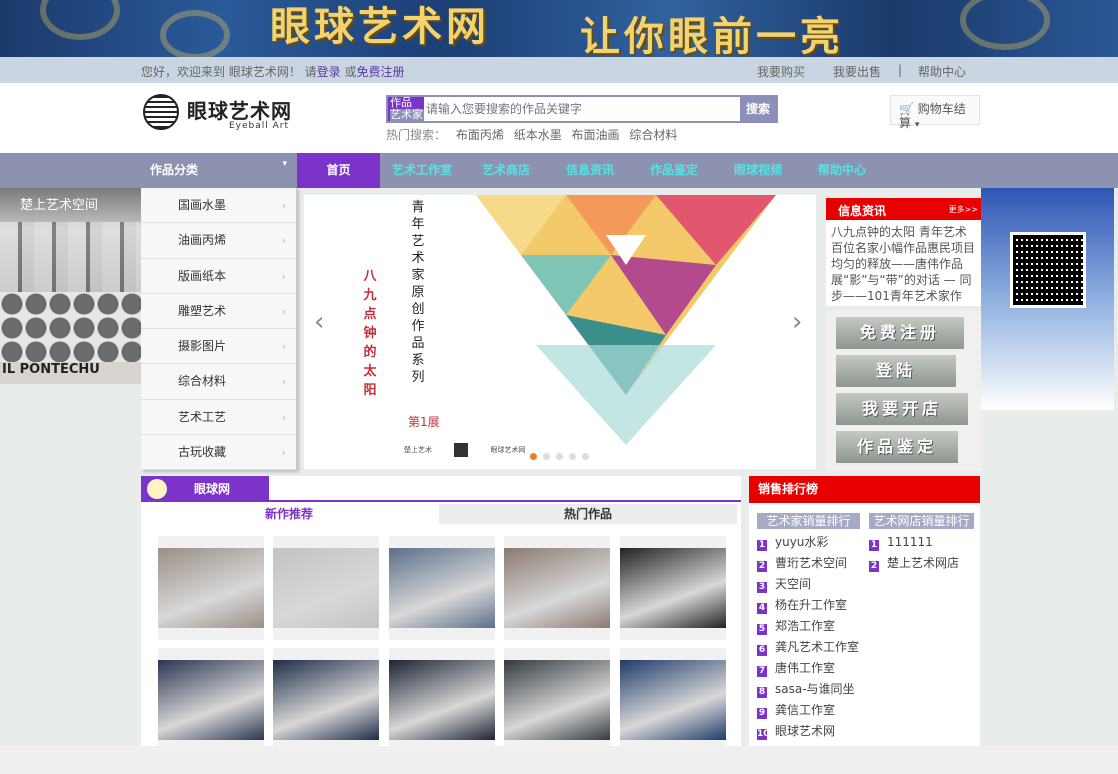  I want to click on login-link: 登录, so click(329, 72).